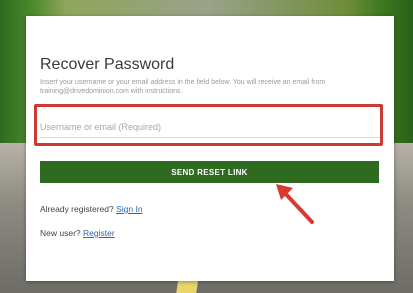 The width and height of the screenshot is (413, 293). I want to click on register-link: Register, so click(99, 233).